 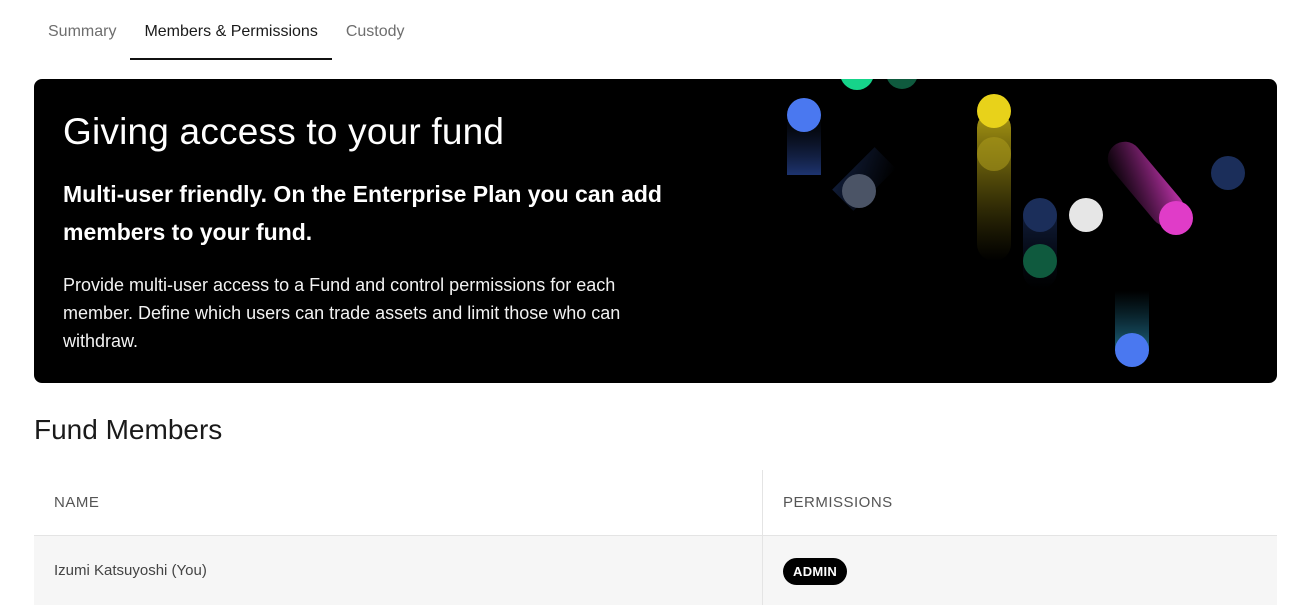 What do you see at coordinates (1040, 215) in the screenshot?
I see `navy-orb` at bounding box center [1040, 215].